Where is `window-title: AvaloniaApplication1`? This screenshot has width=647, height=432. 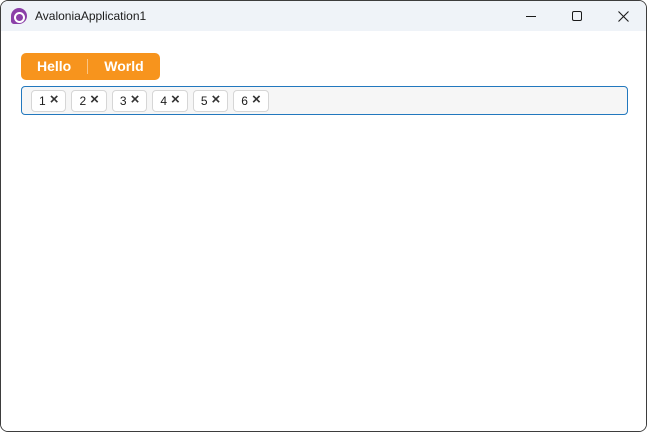 window-title: AvaloniaApplication1 is located at coordinates (91, 16).